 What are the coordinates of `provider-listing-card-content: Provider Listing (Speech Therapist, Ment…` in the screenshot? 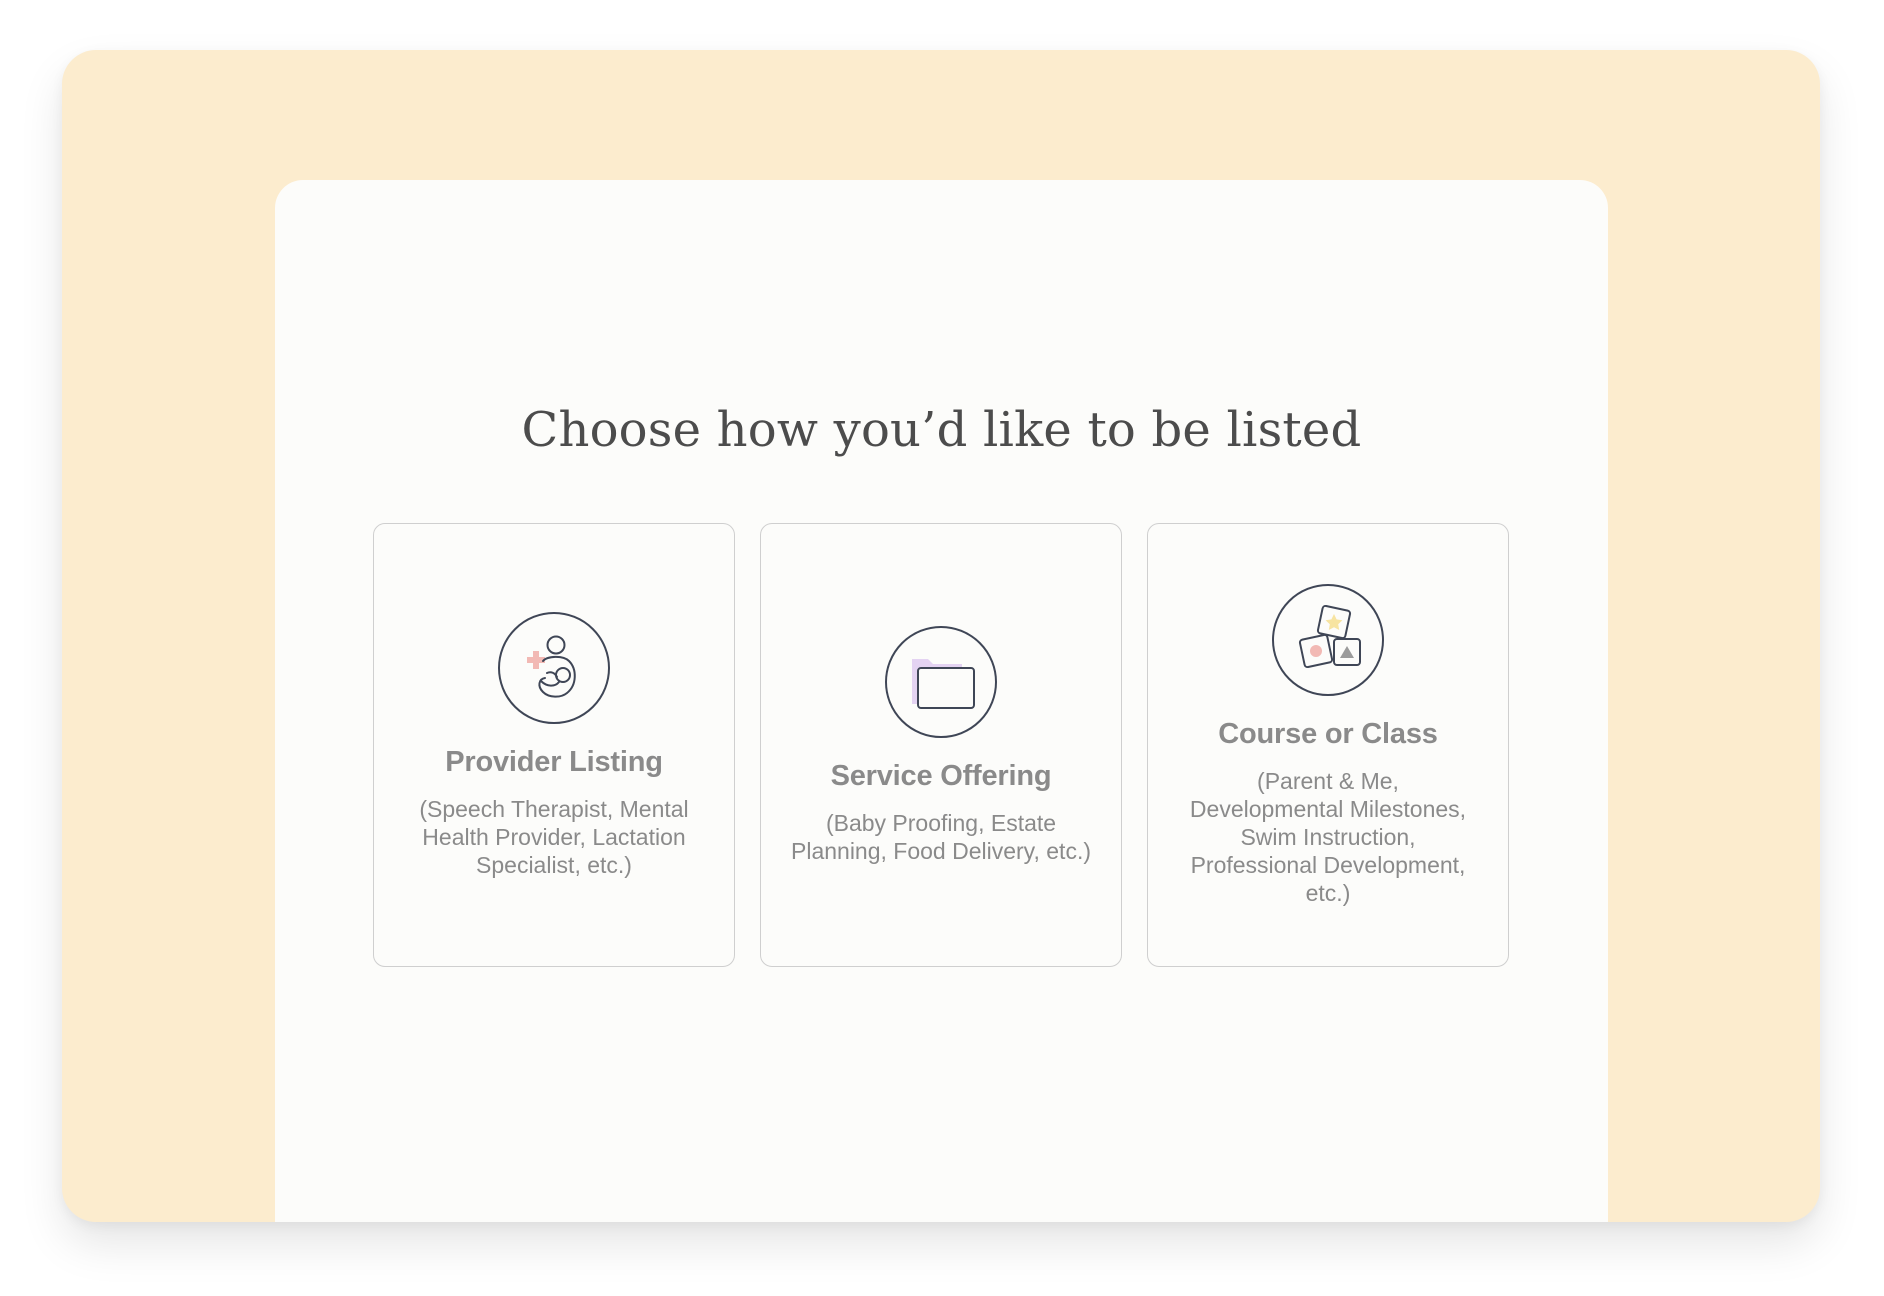 It's located at (554, 745).